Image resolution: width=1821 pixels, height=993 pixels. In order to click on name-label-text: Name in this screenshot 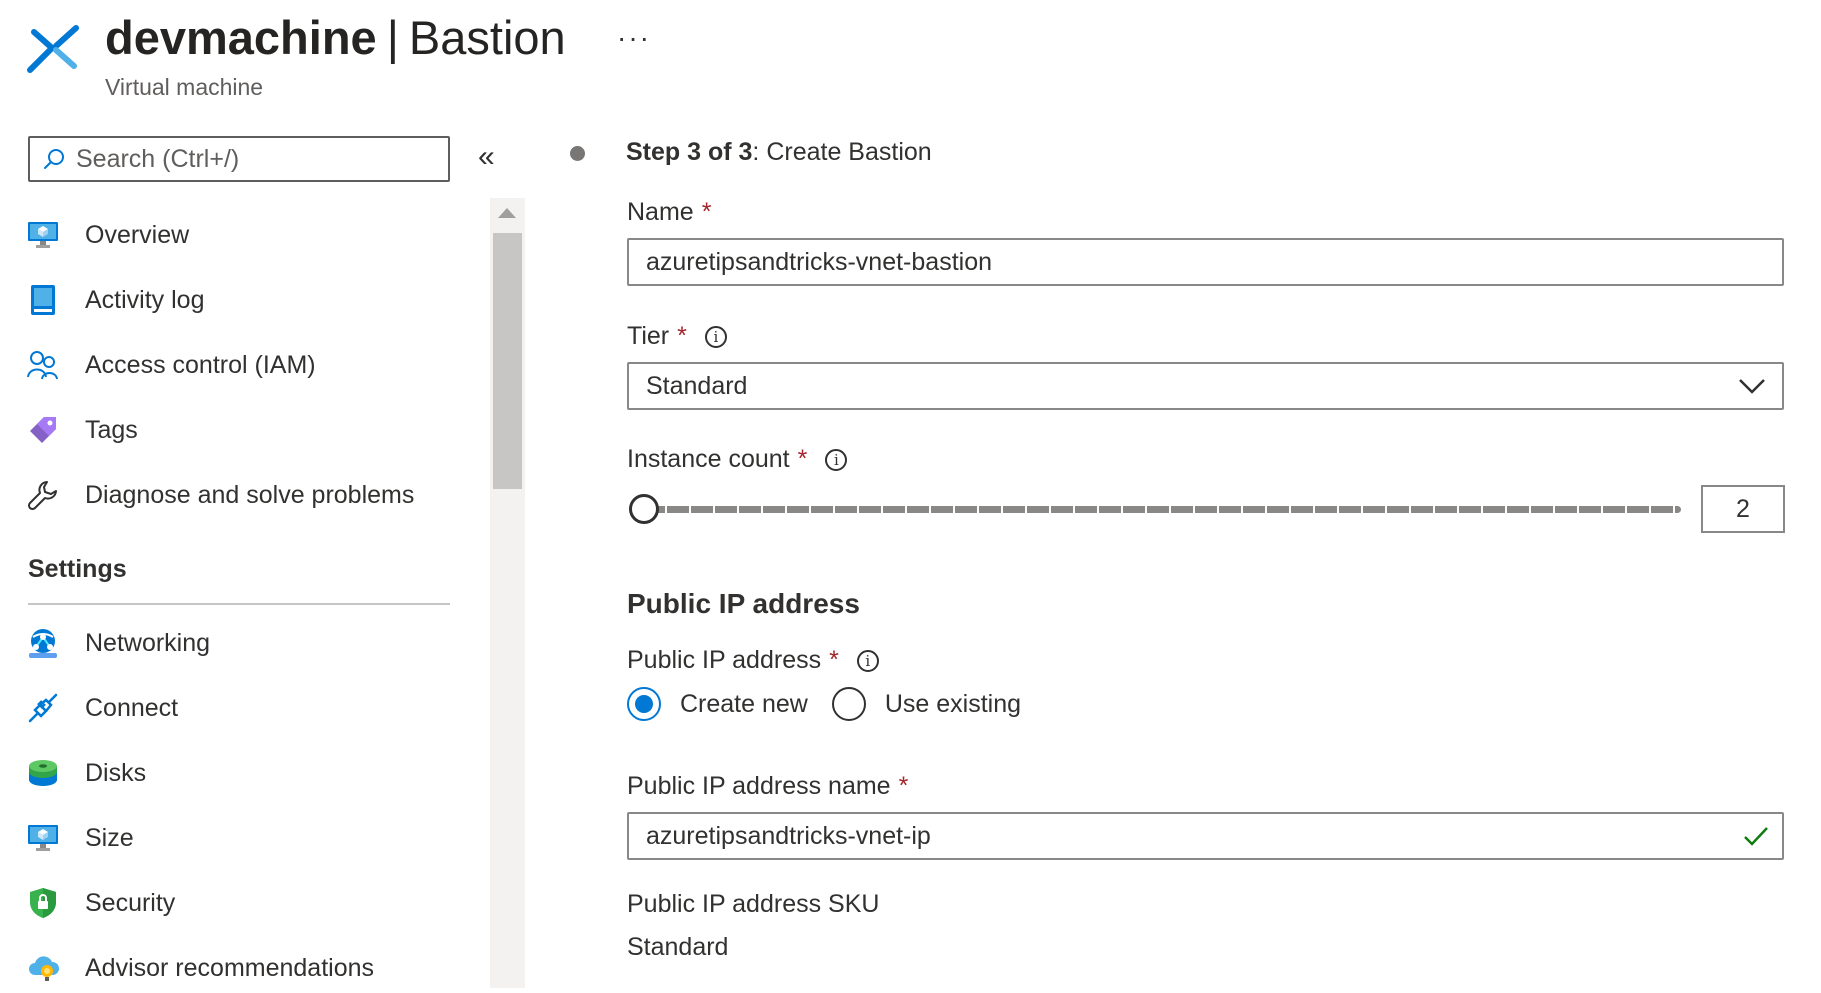, I will do `click(660, 212)`.